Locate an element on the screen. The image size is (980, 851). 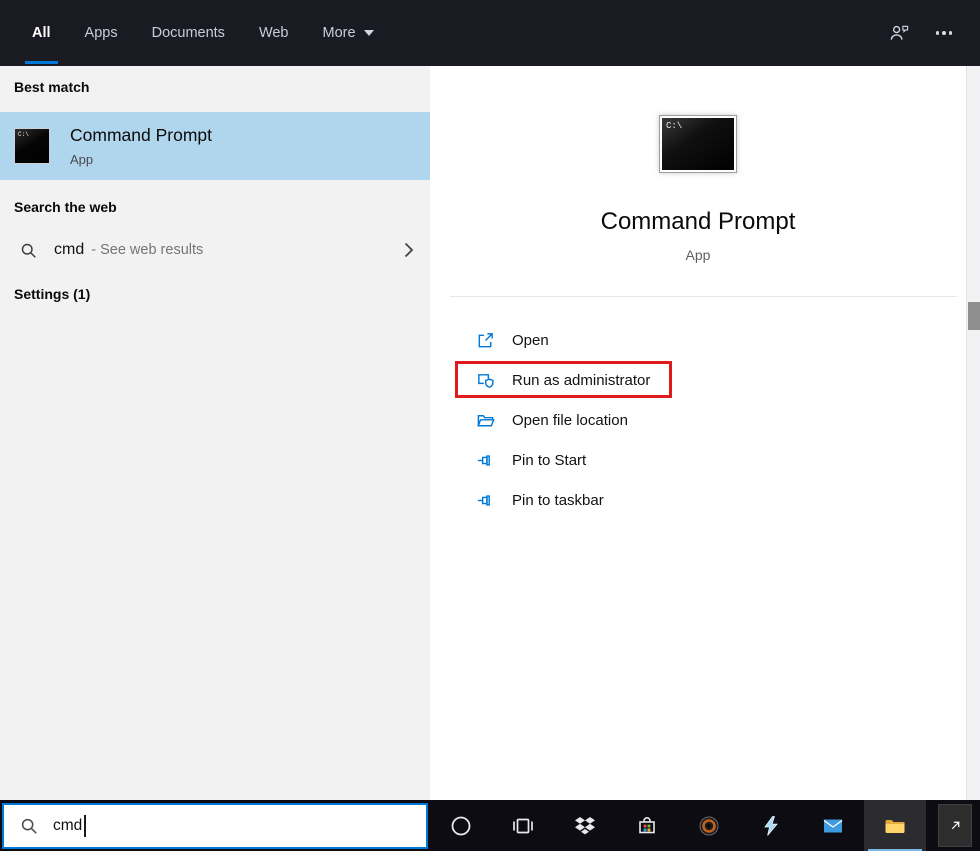
taskbar-mail-button is located at coordinates (833, 825).